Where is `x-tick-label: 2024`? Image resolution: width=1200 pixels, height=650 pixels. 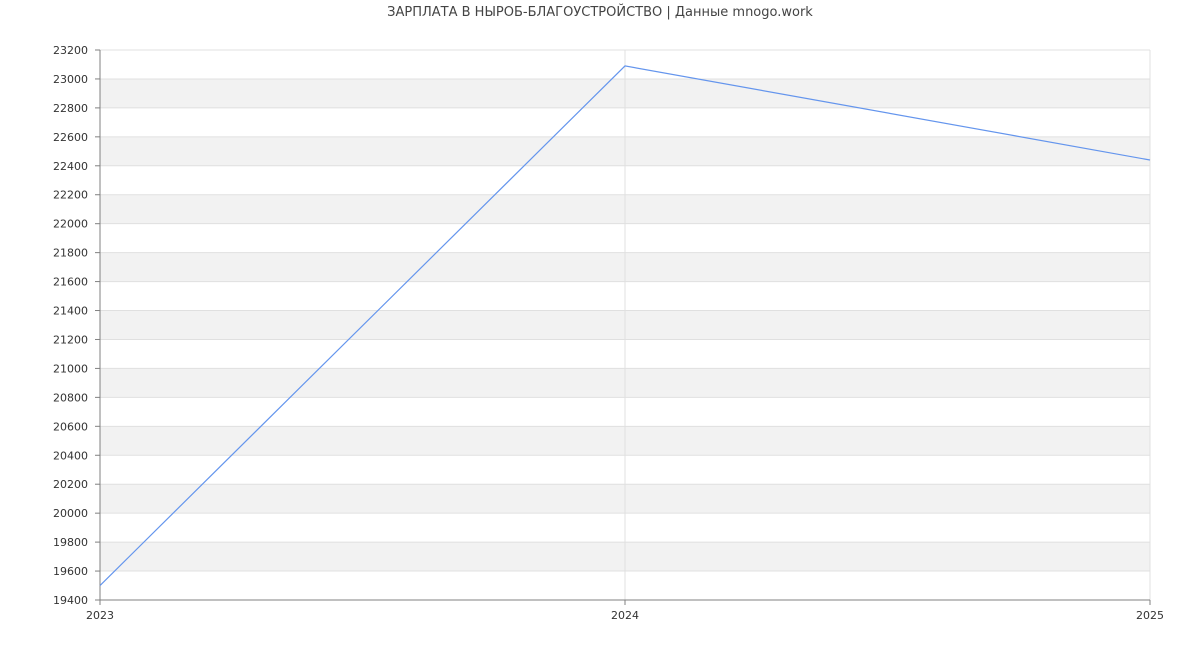 x-tick-label: 2024 is located at coordinates (625, 615).